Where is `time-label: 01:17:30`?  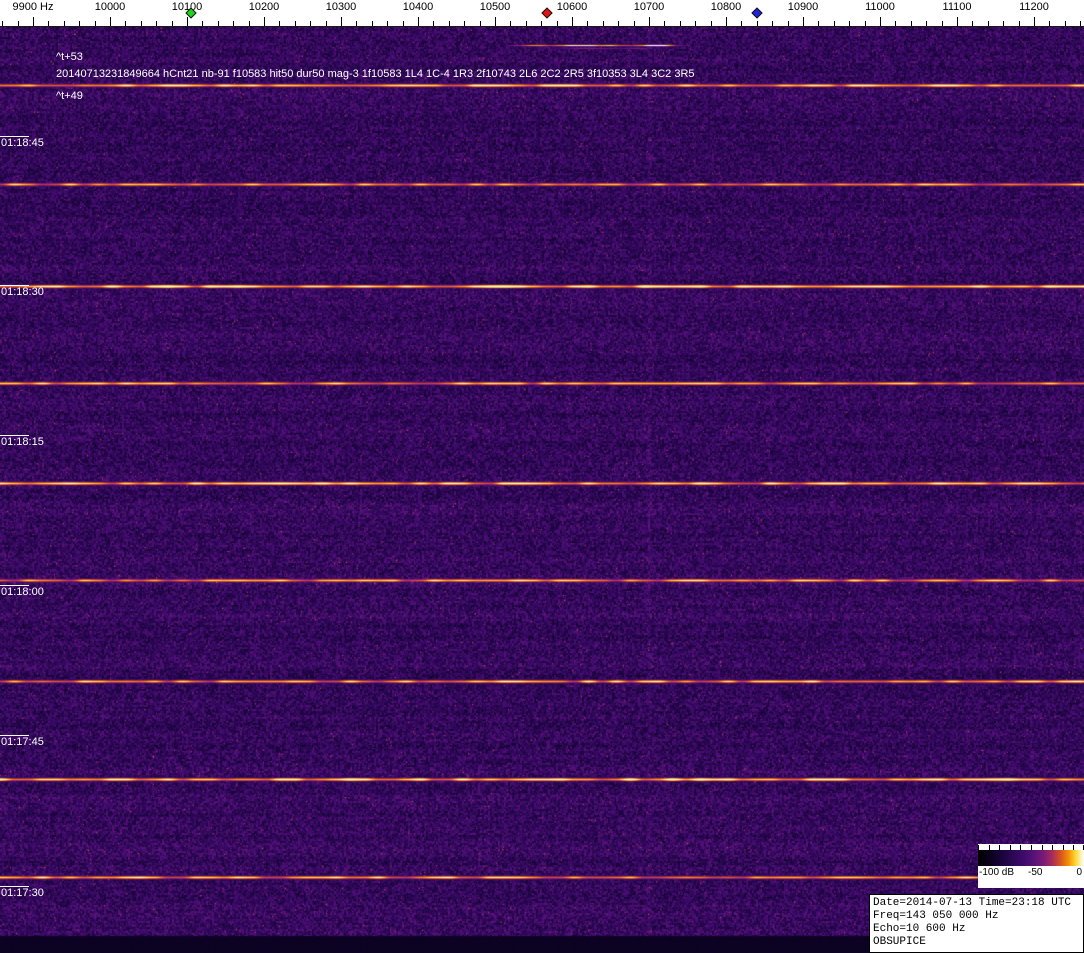 time-label: 01:17:30 is located at coordinates (22, 892).